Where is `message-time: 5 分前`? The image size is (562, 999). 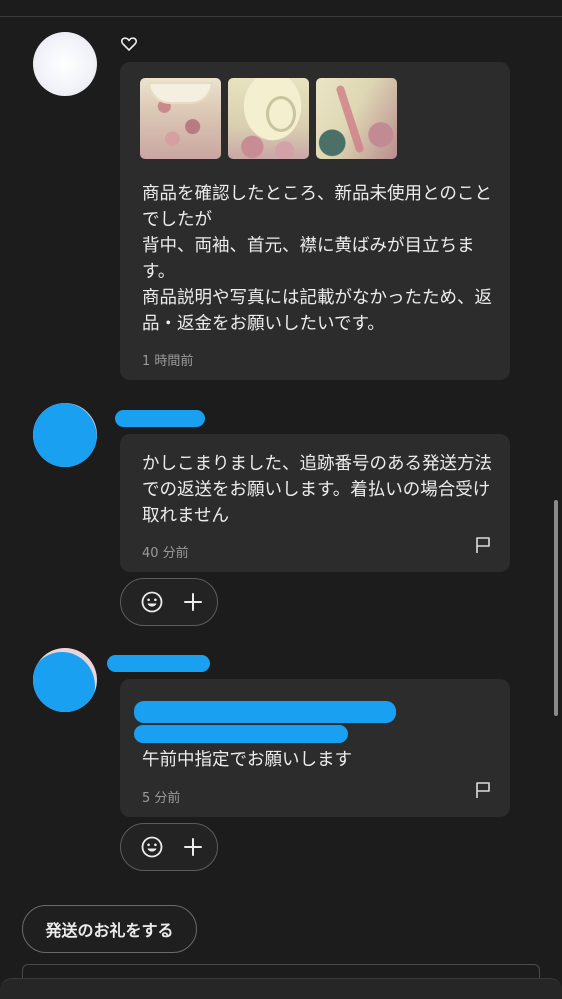 message-time: 5 分前 is located at coordinates (161, 798).